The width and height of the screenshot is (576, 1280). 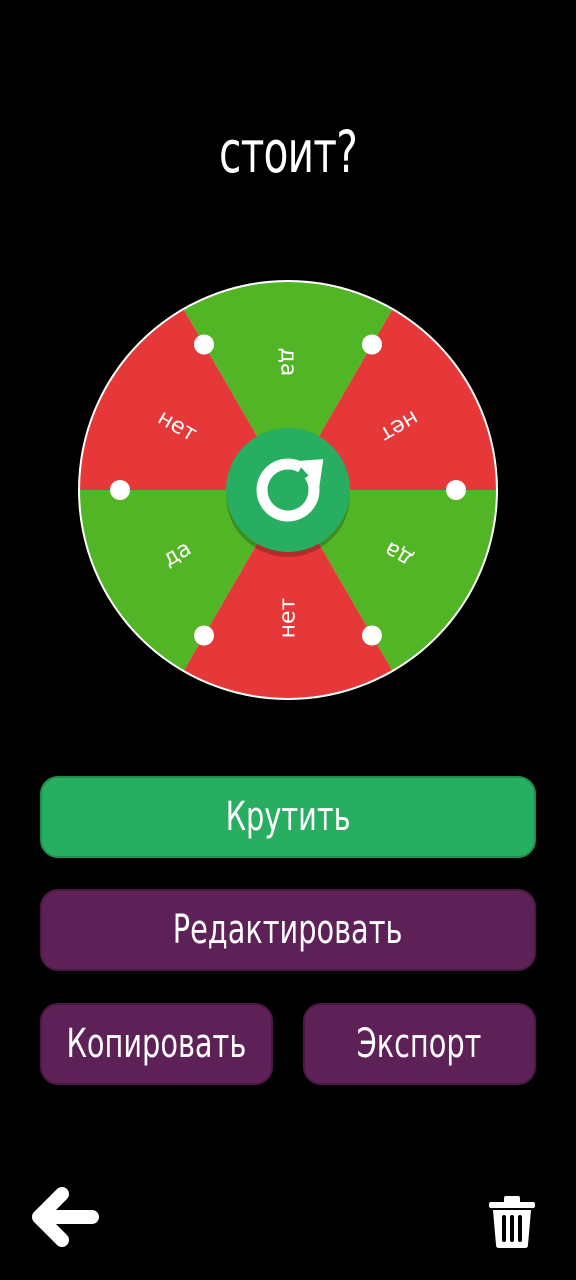 I want to click on export-button-label: Экспорт, so click(x=419, y=1044).